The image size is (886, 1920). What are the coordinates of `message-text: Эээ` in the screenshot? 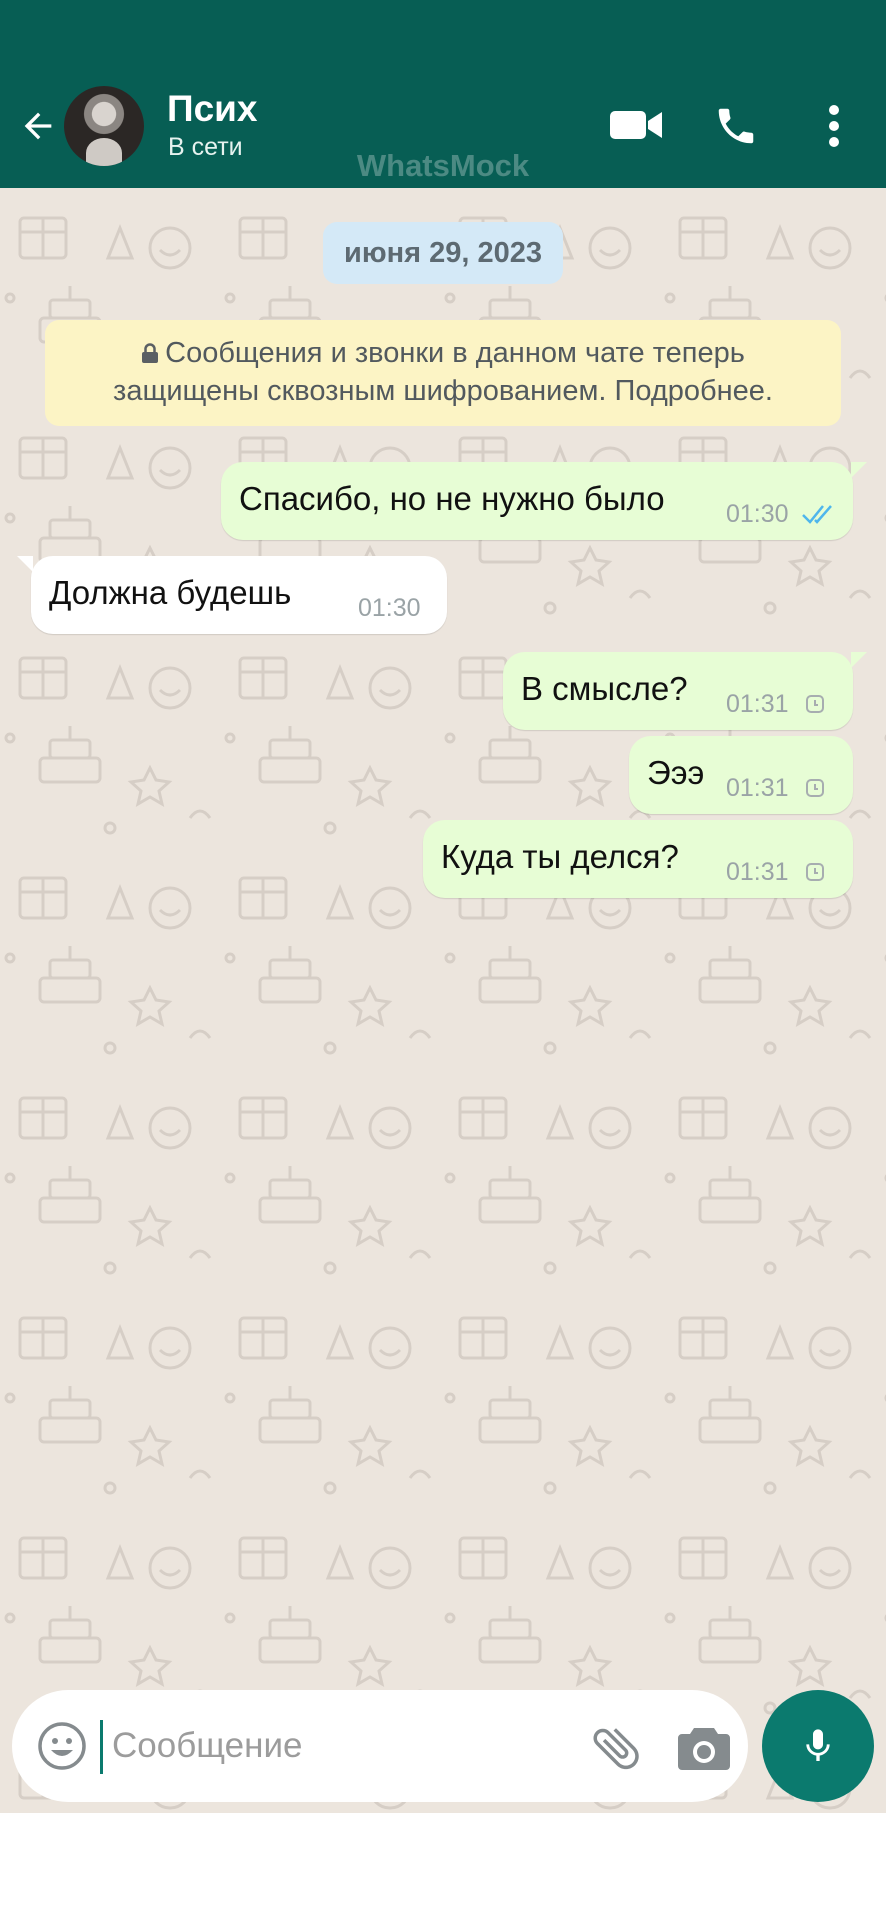 It's located at (676, 772).